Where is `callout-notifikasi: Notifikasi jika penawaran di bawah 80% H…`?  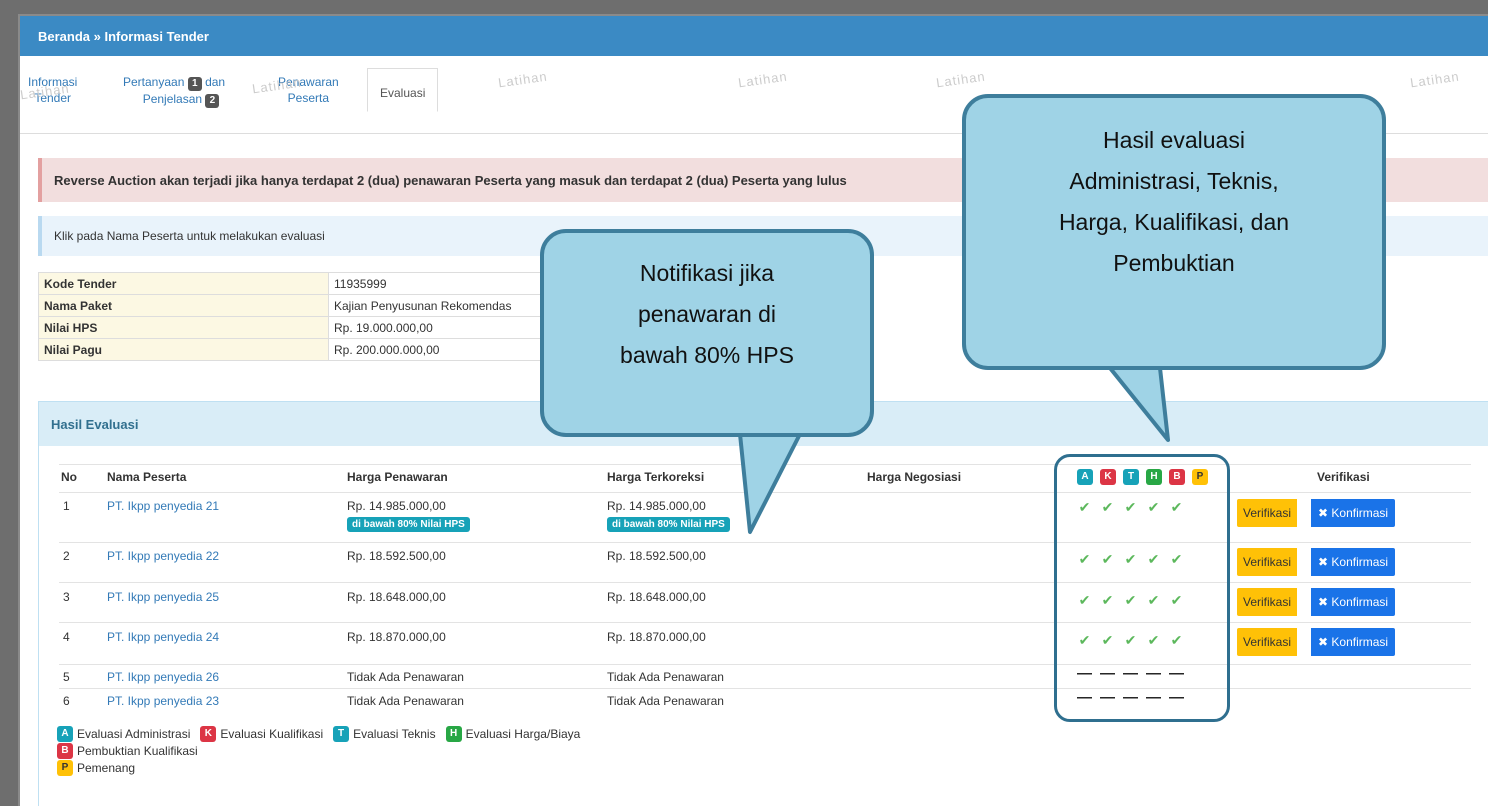
callout-notifikasi: Notifikasi jika penawaran di bawah 80% H… is located at coordinates (707, 333).